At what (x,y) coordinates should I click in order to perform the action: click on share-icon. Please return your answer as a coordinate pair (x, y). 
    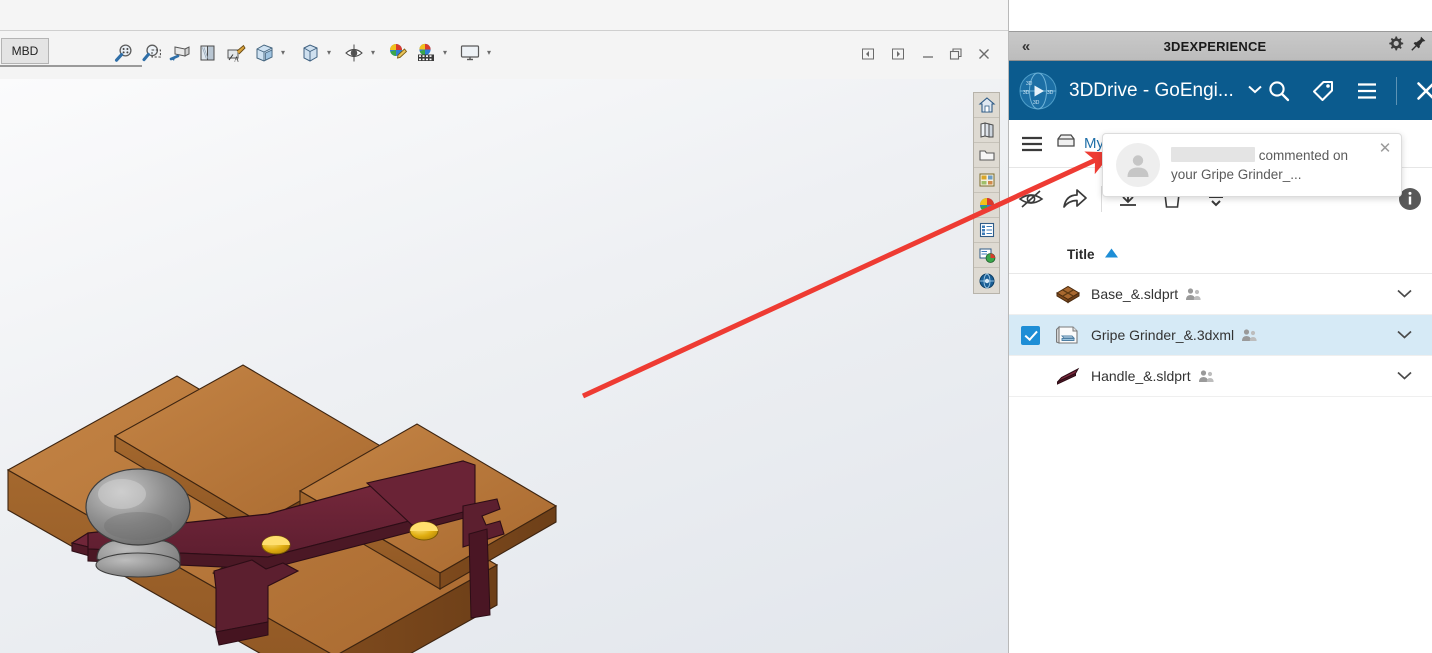
    Looking at the image, I should click on (1075, 199).